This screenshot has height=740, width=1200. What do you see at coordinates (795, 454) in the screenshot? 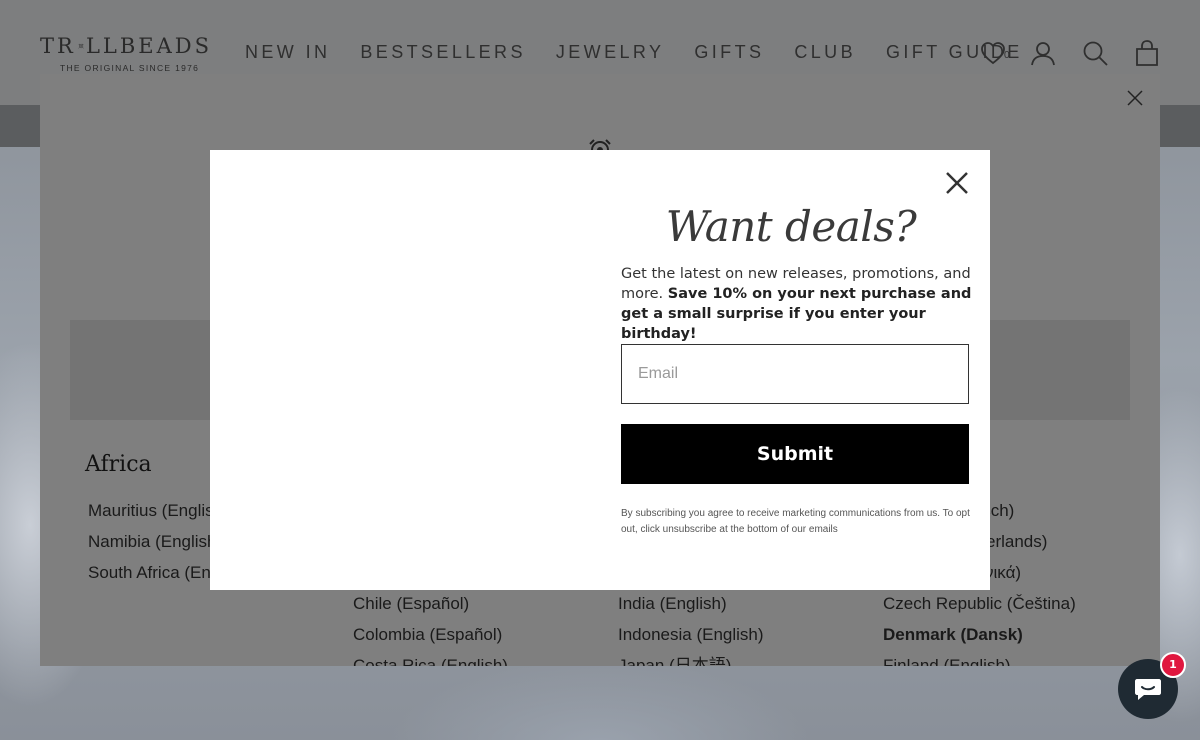
I see `submit-button: Submit` at bounding box center [795, 454].